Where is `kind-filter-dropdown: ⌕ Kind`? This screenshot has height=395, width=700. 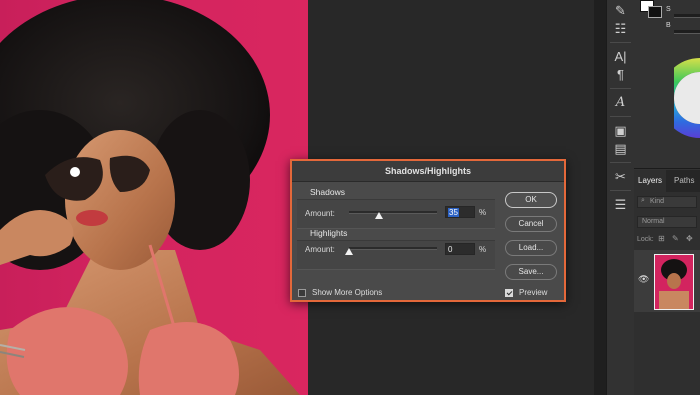
kind-filter-dropdown: ⌕ Kind is located at coordinates (667, 202).